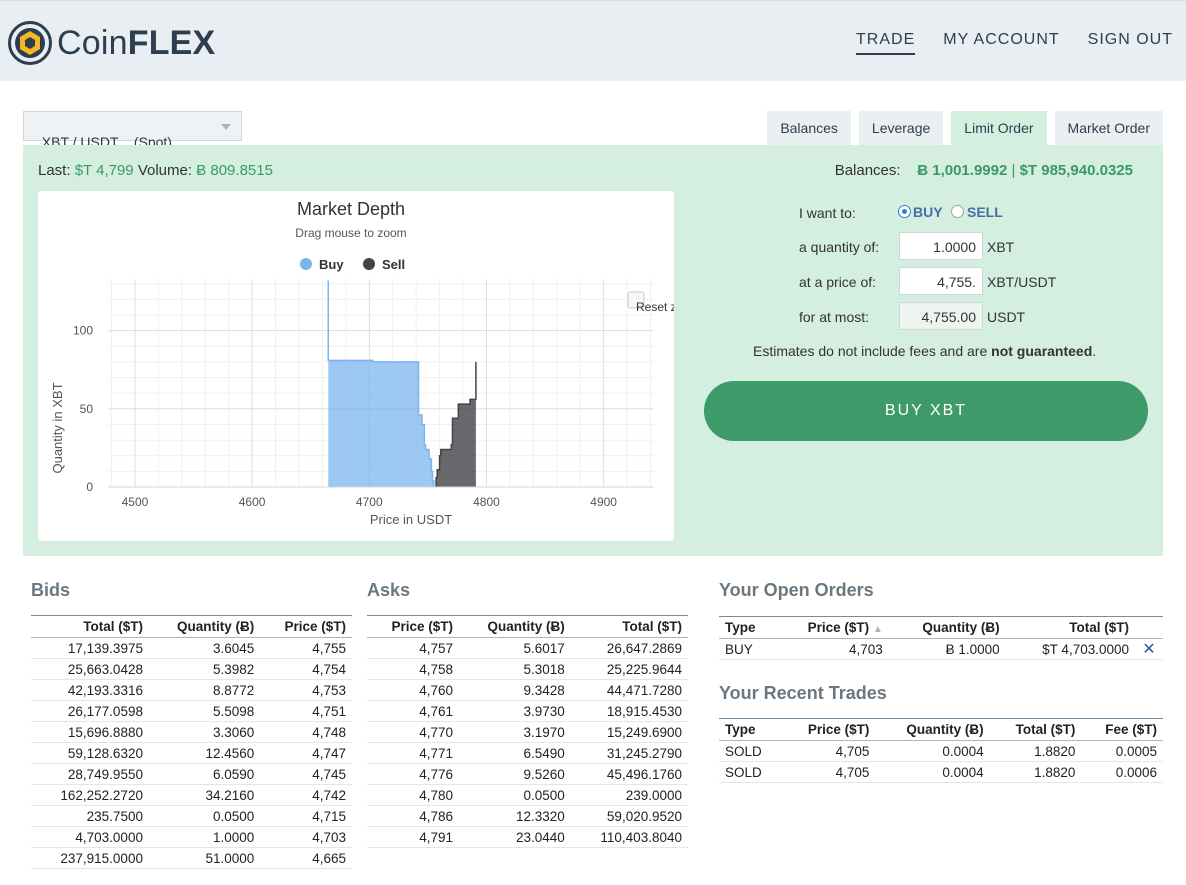  Describe the element at coordinates (57, 427) in the screenshot. I see `y-axis-title: Quantity in XBT` at that location.